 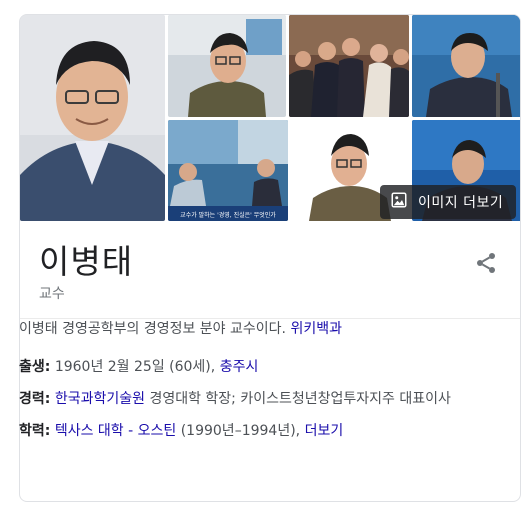 I want to click on more-images-label: 이미지 더보기, so click(x=461, y=203).